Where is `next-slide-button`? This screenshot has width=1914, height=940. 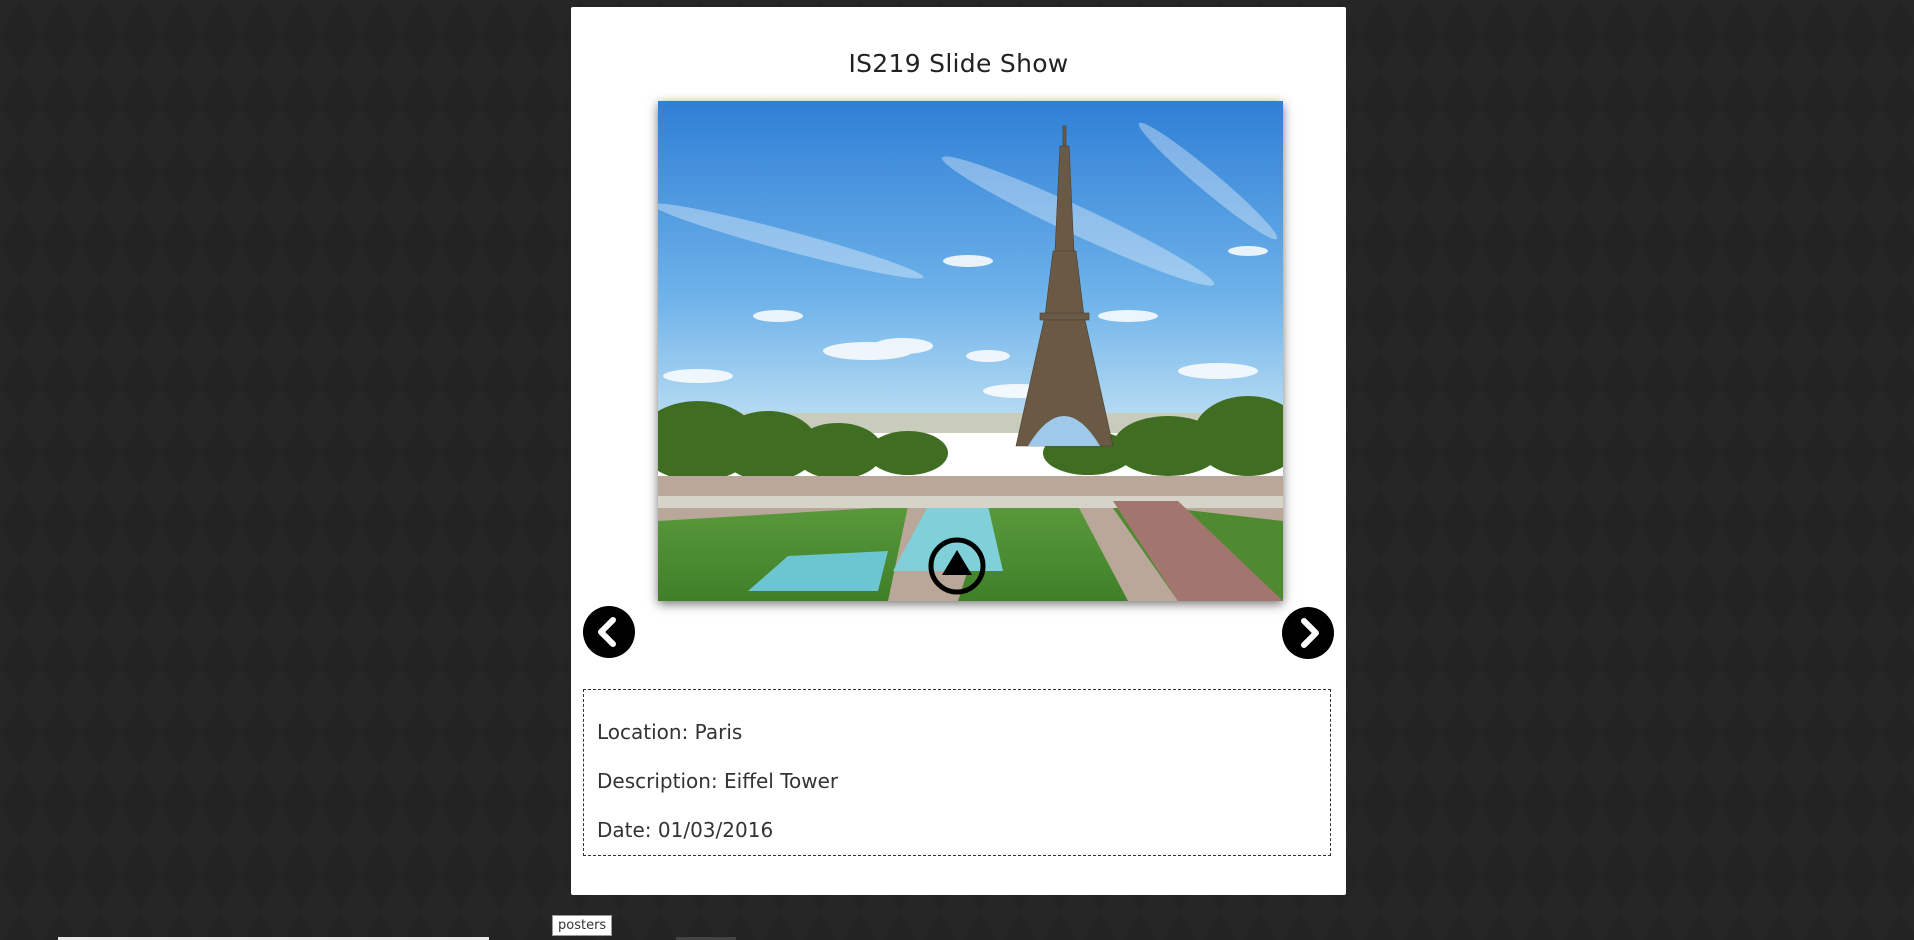 next-slide-button is located at coordinates (1308, 633).